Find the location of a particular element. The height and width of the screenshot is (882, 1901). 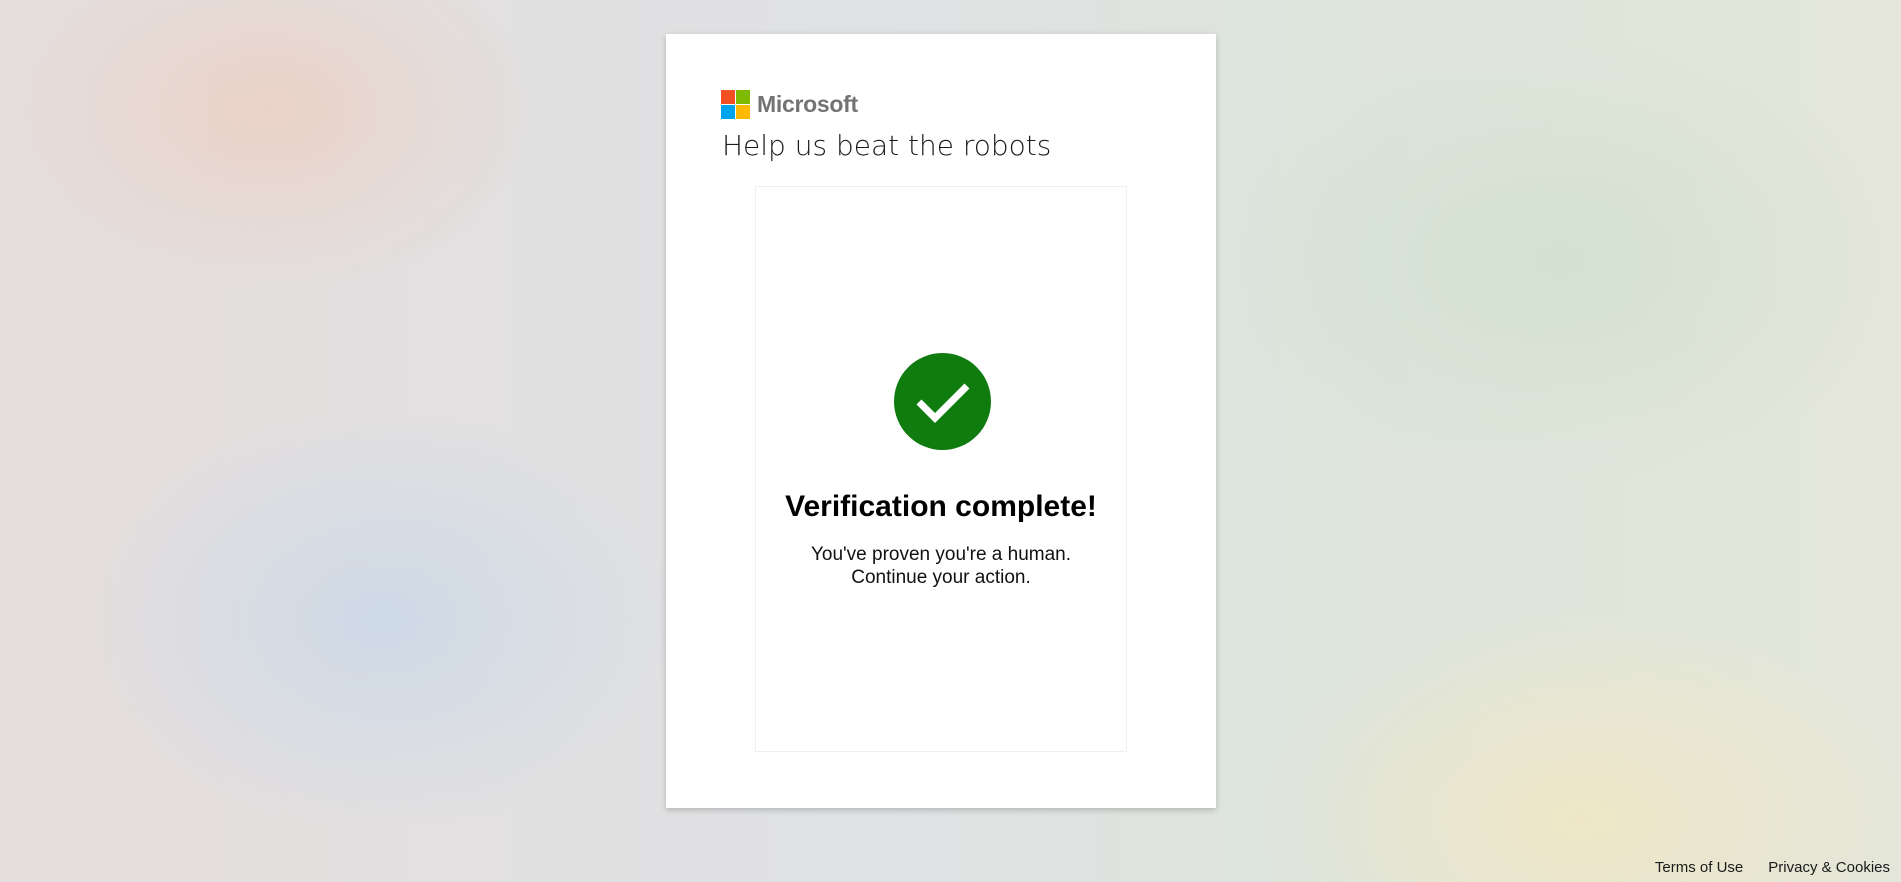

checkmark-circle-icon is located at coordinates (942, 401).